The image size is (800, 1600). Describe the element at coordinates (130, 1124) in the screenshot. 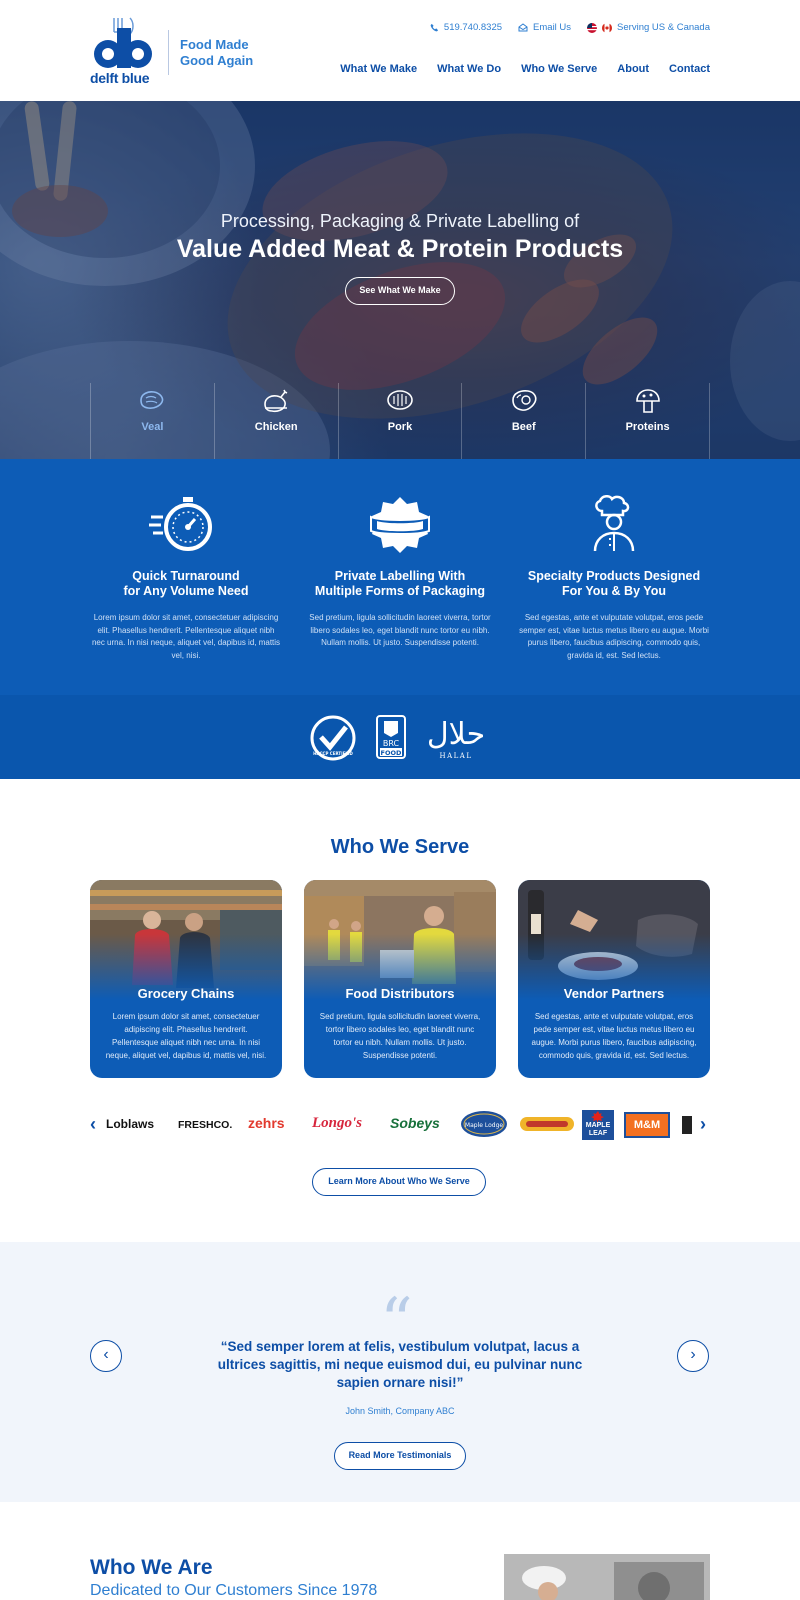

I see `brand-logo-loblaws: Loblaws` at that location.